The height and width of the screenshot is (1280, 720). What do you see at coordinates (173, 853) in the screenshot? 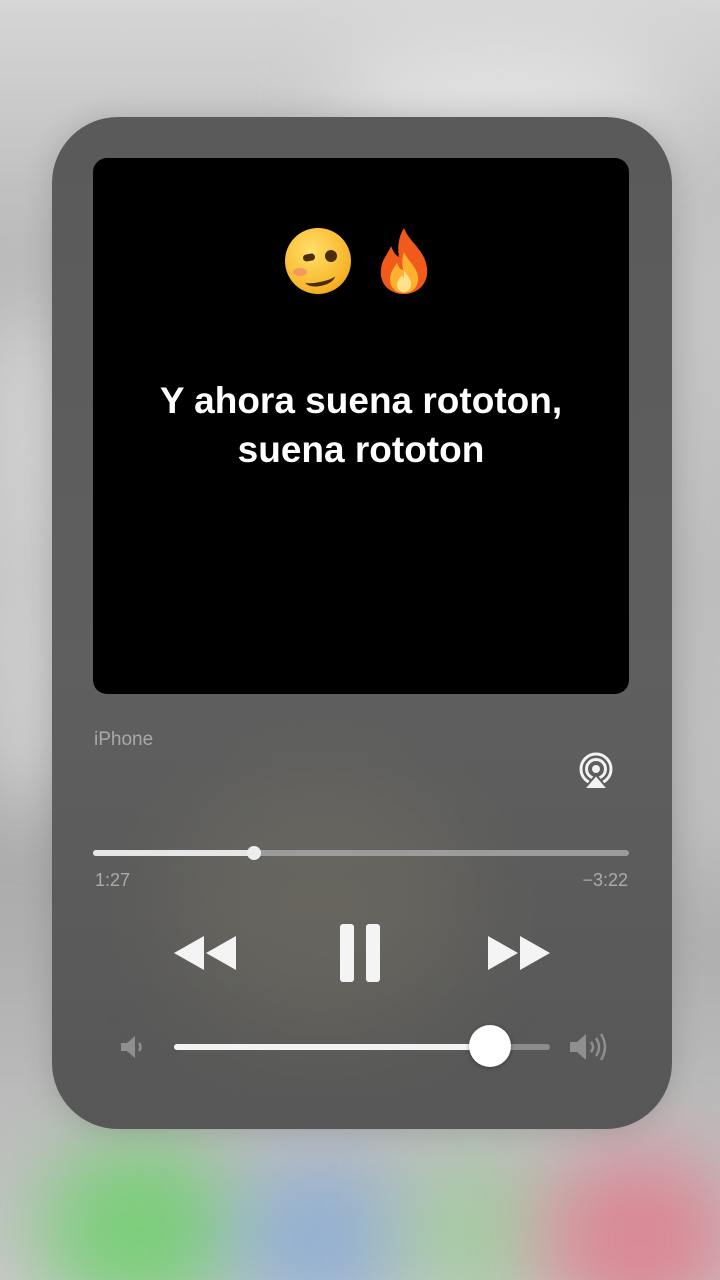
I see `scrubber-elapsed-fill` at bounding box center [173, 853].